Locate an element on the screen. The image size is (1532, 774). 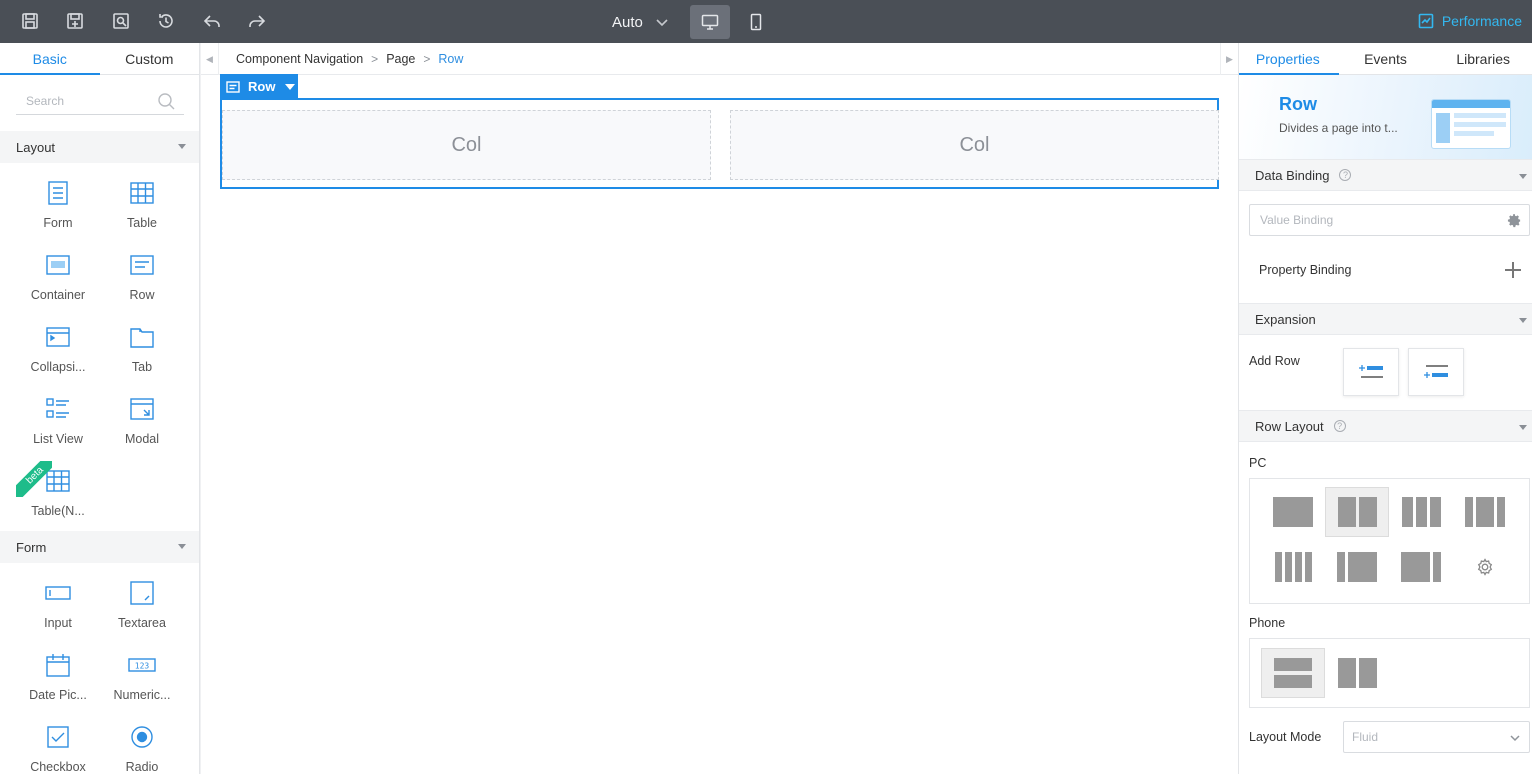
selected-component-tag: Row is located at coordinates (259, 86).